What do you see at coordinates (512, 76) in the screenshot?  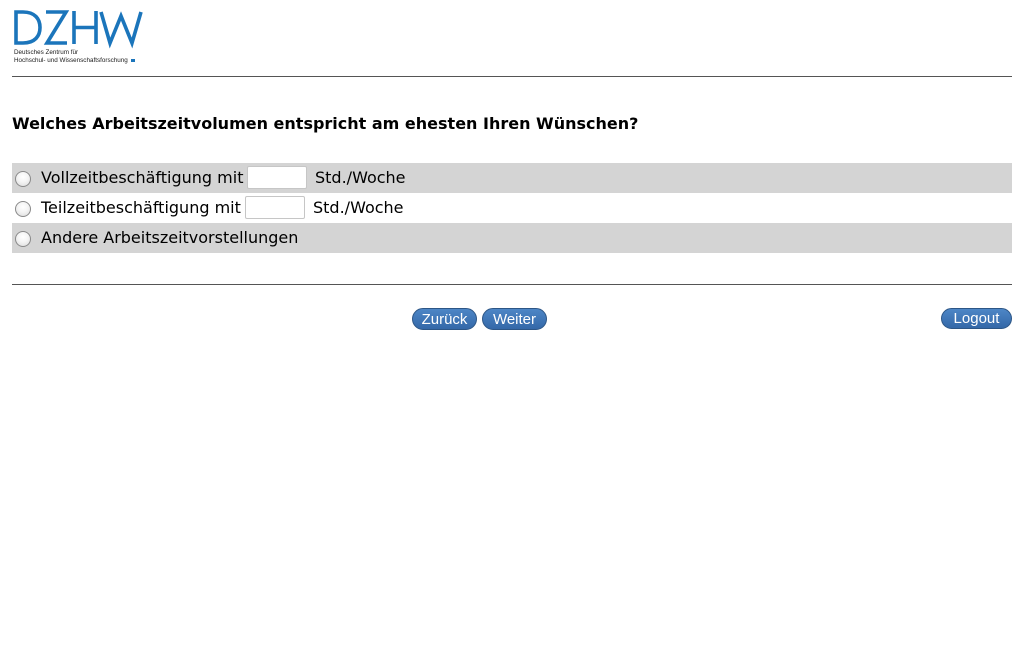 I see `header-divider` at bounding box center [512, 76].